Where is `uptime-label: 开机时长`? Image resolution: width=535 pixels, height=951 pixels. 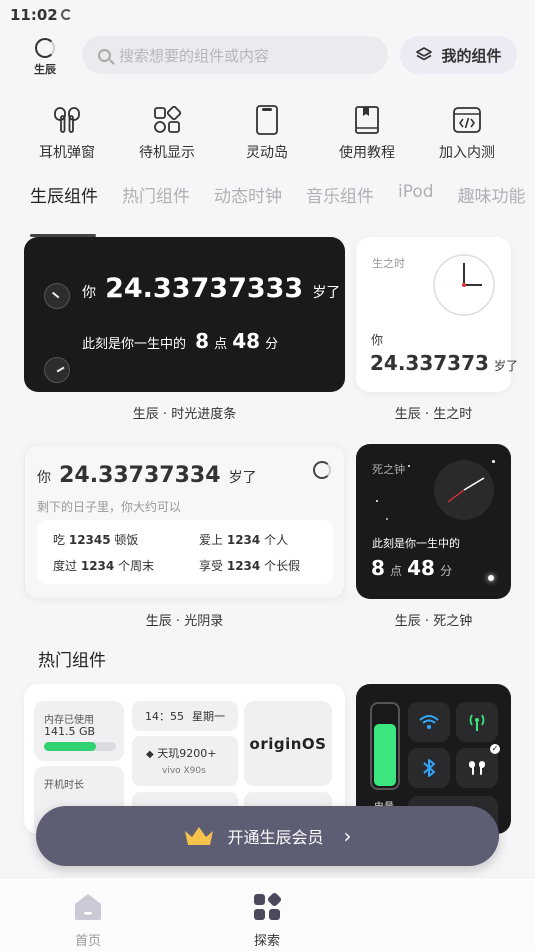
uptime-label: 开机时长 is located at coordinates (64, 785).